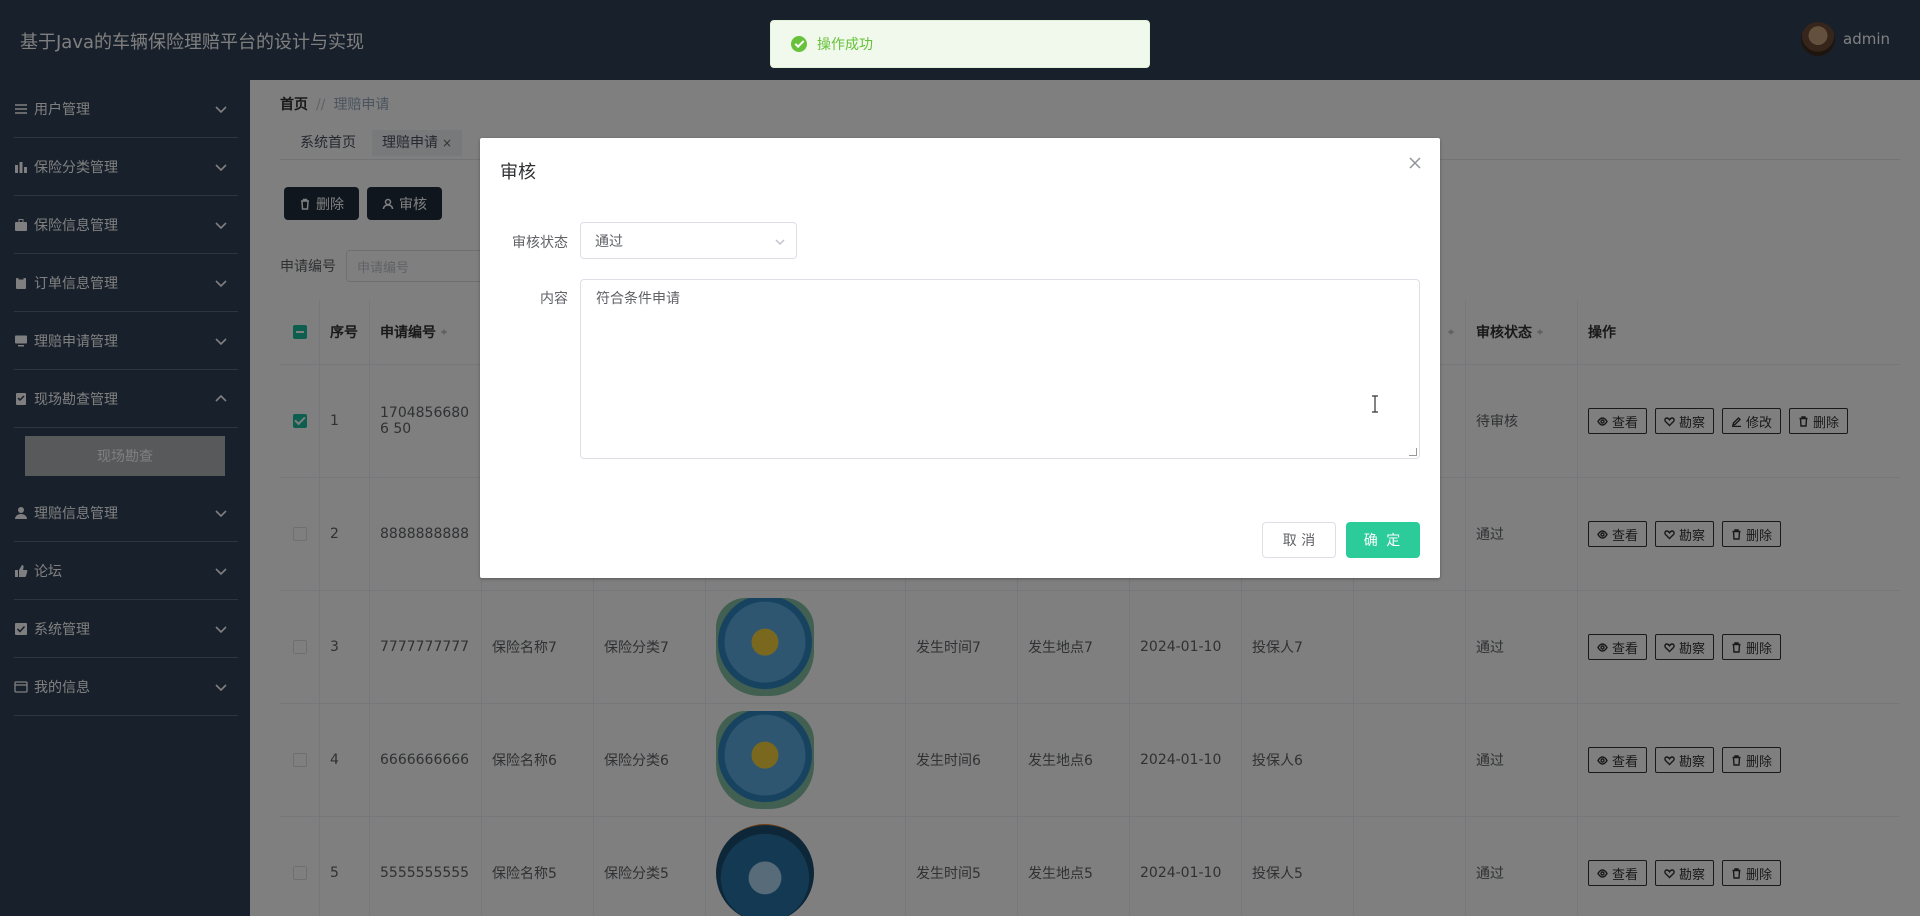 The width and height of the screenshot is (1920, 916). I want to click on dialog-title: 审核, so click(518, 172).